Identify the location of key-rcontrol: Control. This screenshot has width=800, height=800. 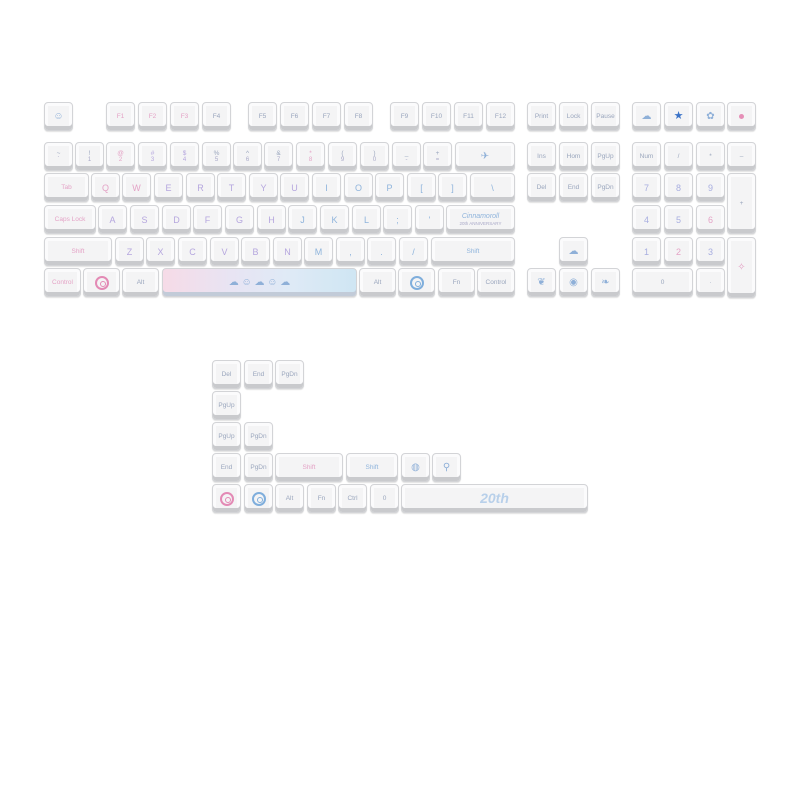
(496, 282).